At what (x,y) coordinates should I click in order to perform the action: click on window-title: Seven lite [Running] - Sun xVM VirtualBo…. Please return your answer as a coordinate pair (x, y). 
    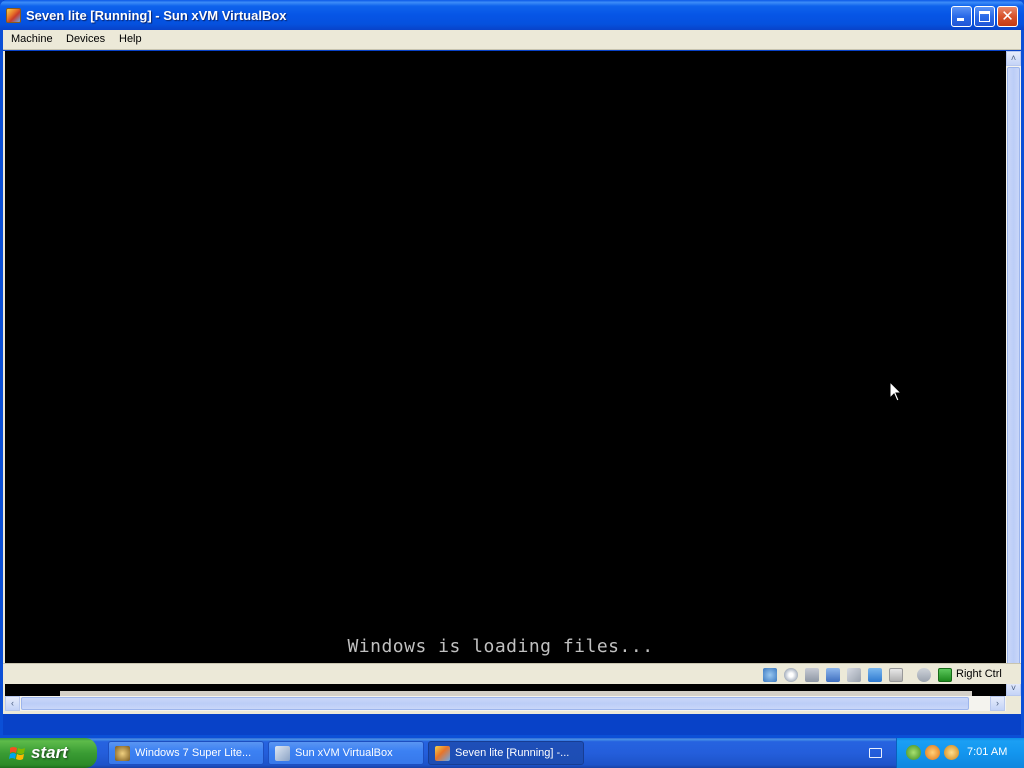
    Looking at the image, I should click on (156, 15).